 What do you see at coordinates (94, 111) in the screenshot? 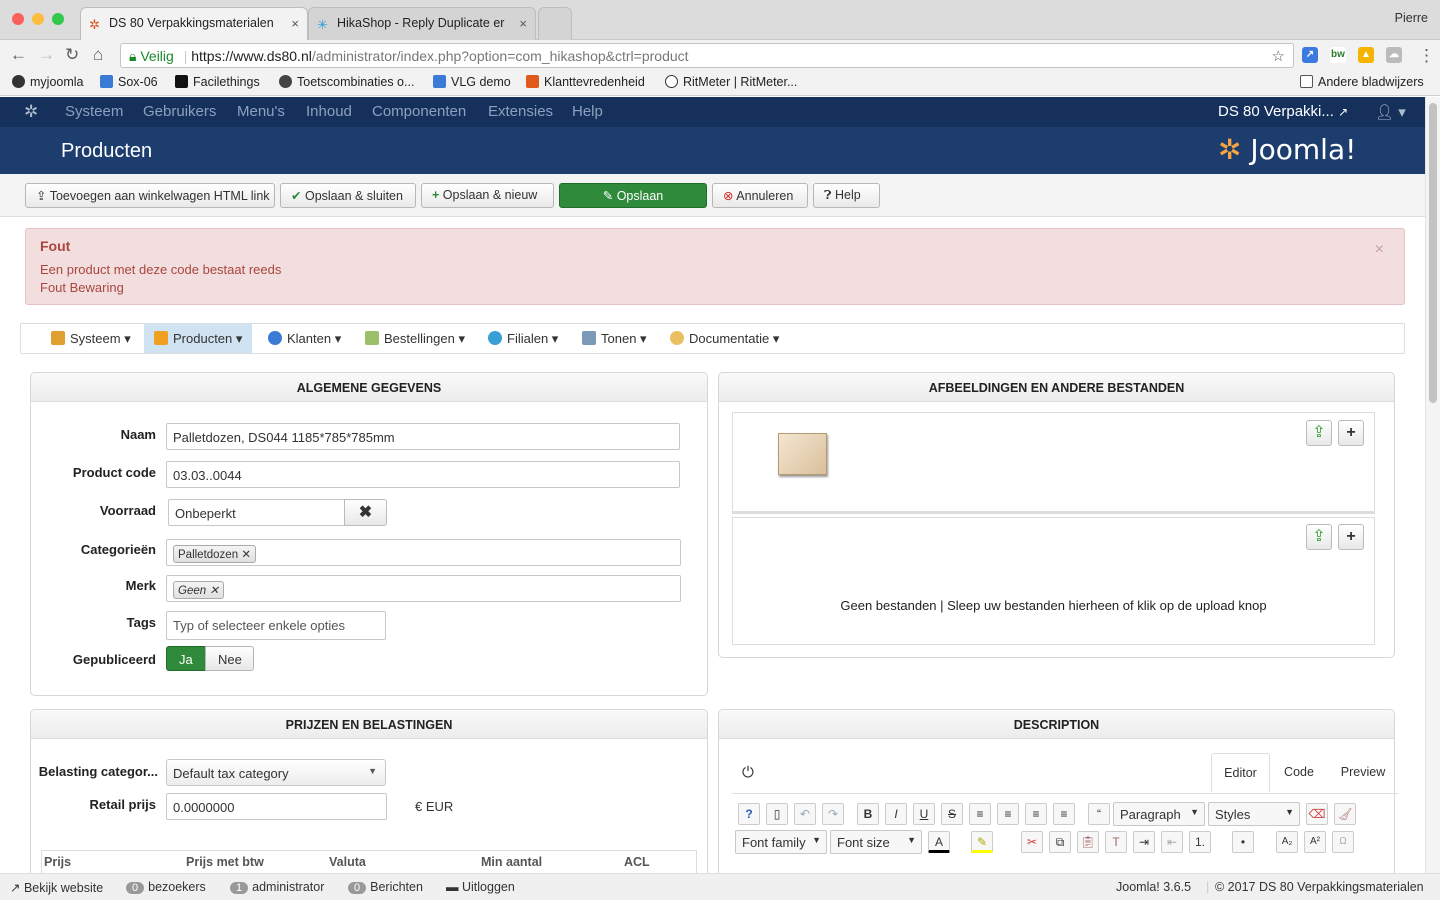
I see `admin-menu-system: Systeem` at bounding box center [94, 111].